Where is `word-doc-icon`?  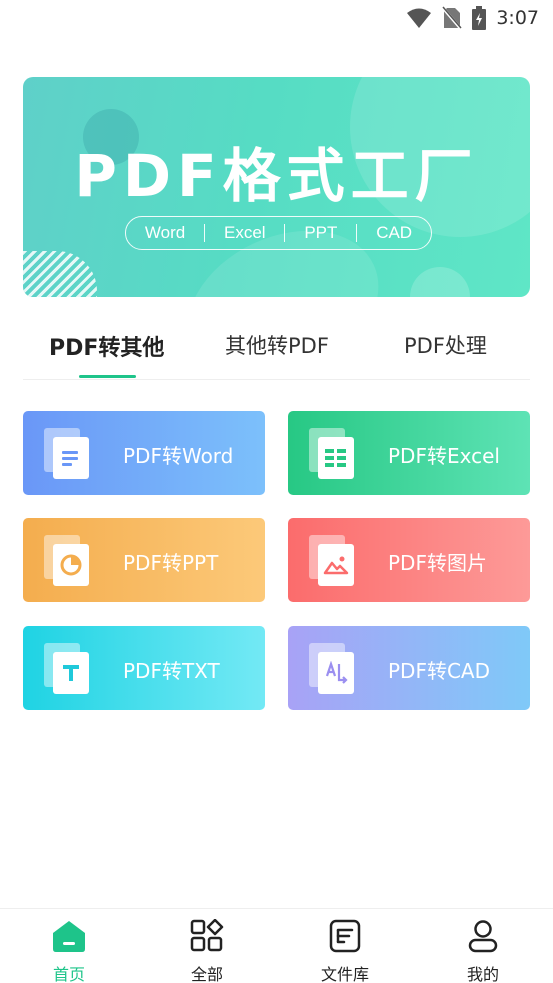 word-doc-icon is located at coordinates (67, 453).